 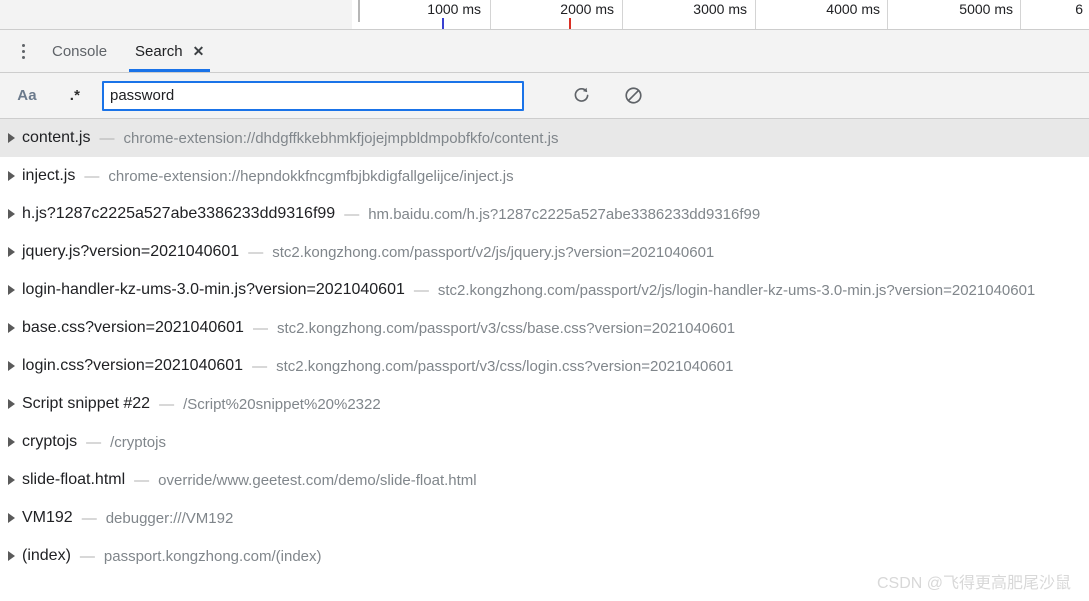 I want to click on result-url: /cryptojs, so click(x=138, y=442).